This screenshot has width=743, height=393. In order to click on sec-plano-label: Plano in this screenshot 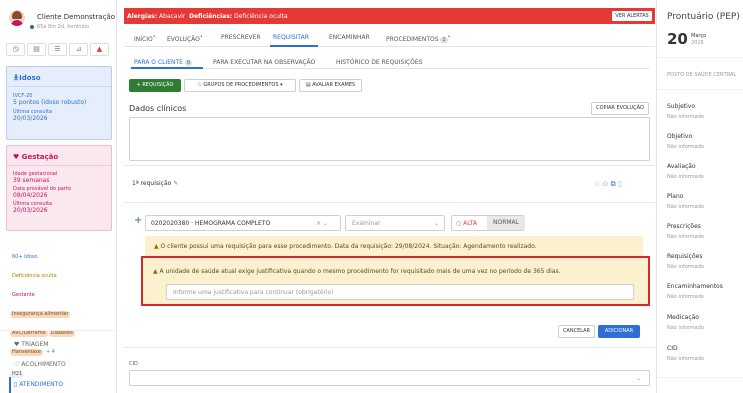, I will do `click(675, 196)`.